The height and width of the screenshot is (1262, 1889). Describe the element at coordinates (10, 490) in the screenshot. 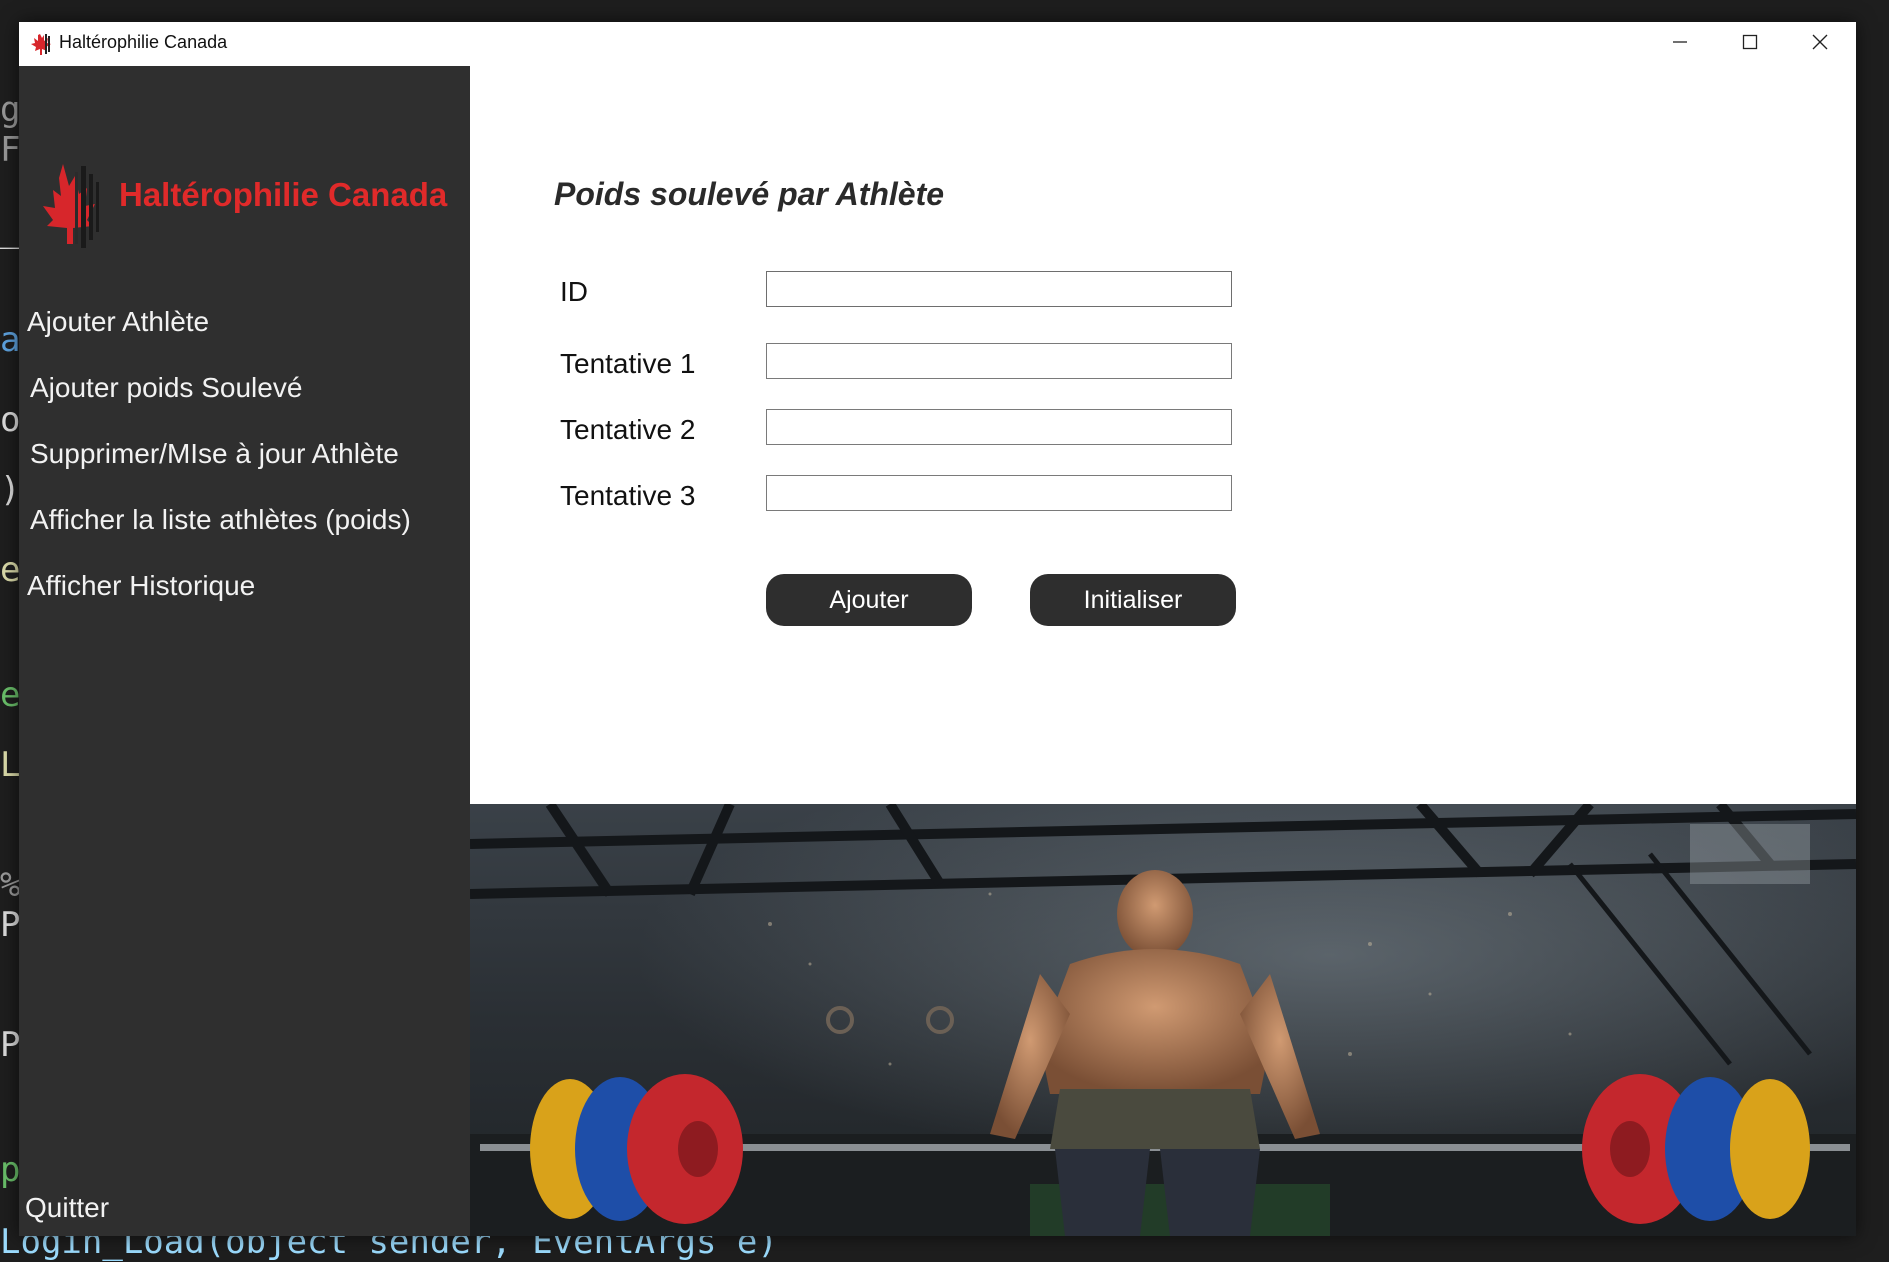

I see `code-fragment: )` at that location.